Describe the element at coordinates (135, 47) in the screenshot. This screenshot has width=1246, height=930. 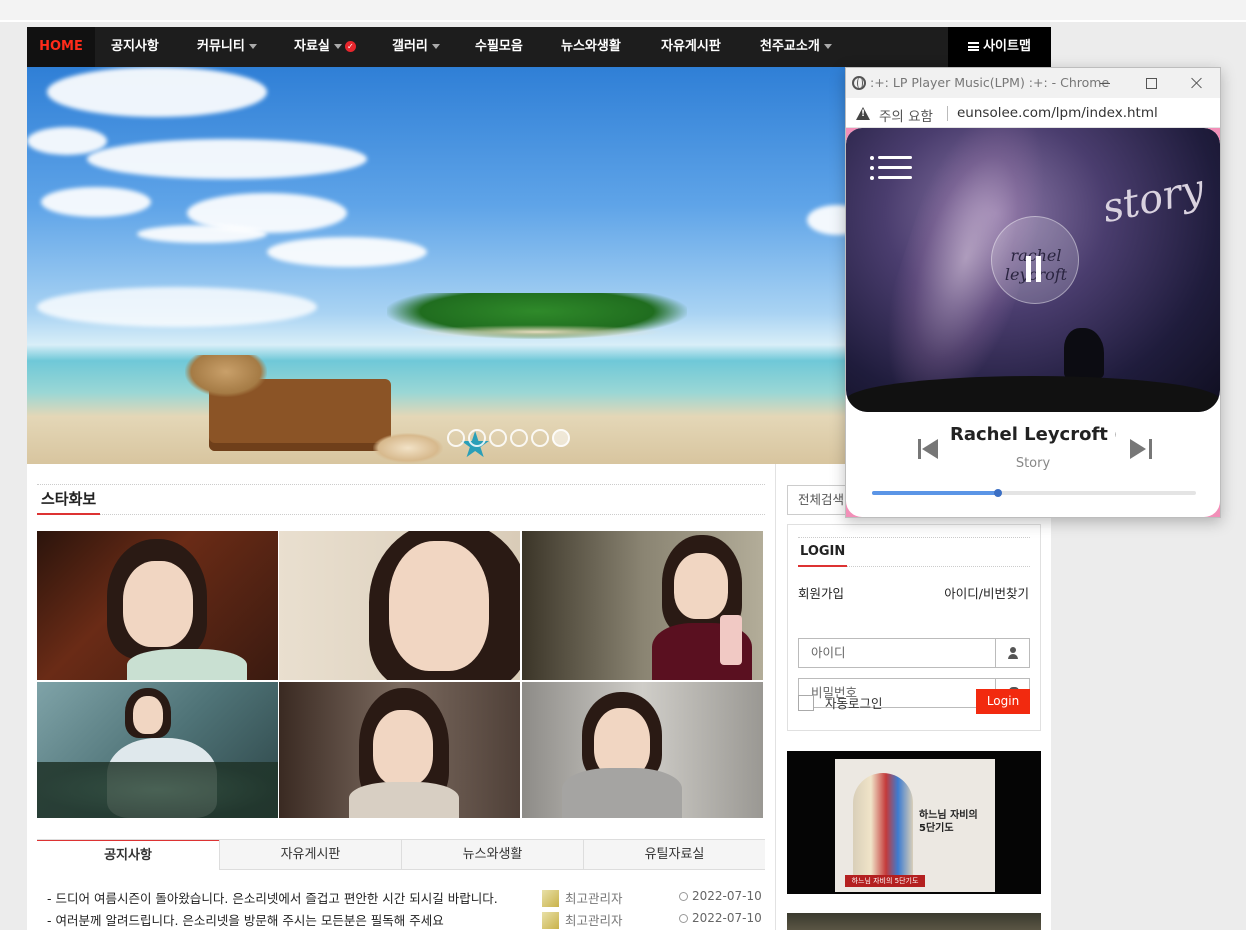
I see `nav-notice: 공지사항` at that location.